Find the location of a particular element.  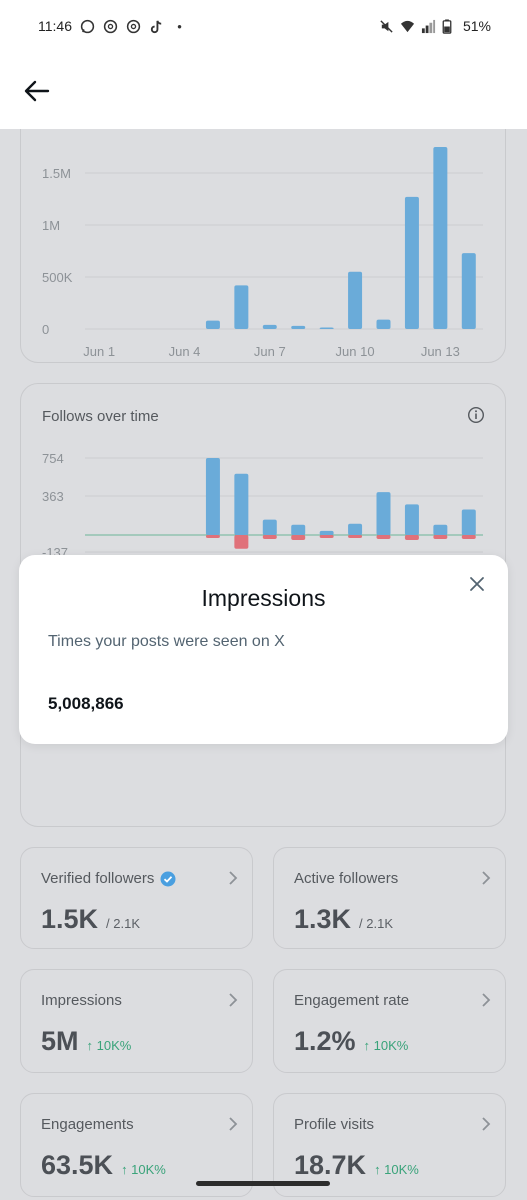

status-time: 11:46 is located at coordinates (55, 26).